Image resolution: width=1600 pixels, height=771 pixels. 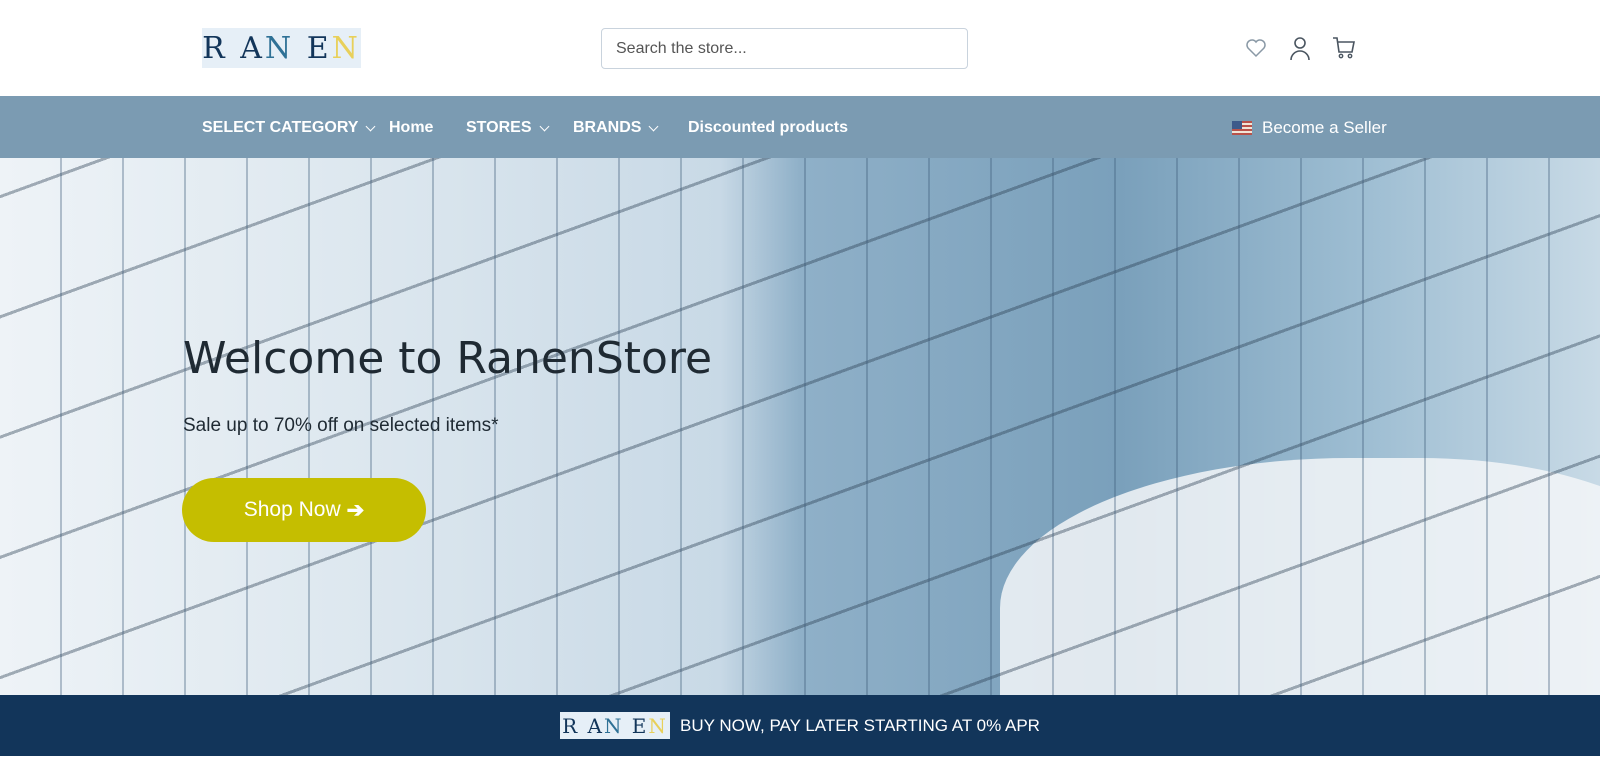 What do you see at coordinates (499, 127) in the screenshot?
I see `nav-label: STORES` at bounding box center [499, 127].